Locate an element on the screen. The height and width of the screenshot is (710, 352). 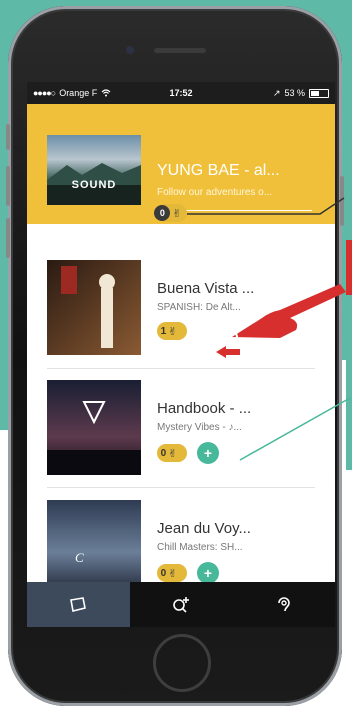
pointing-hand-icon is located at coordinates (289, 311).